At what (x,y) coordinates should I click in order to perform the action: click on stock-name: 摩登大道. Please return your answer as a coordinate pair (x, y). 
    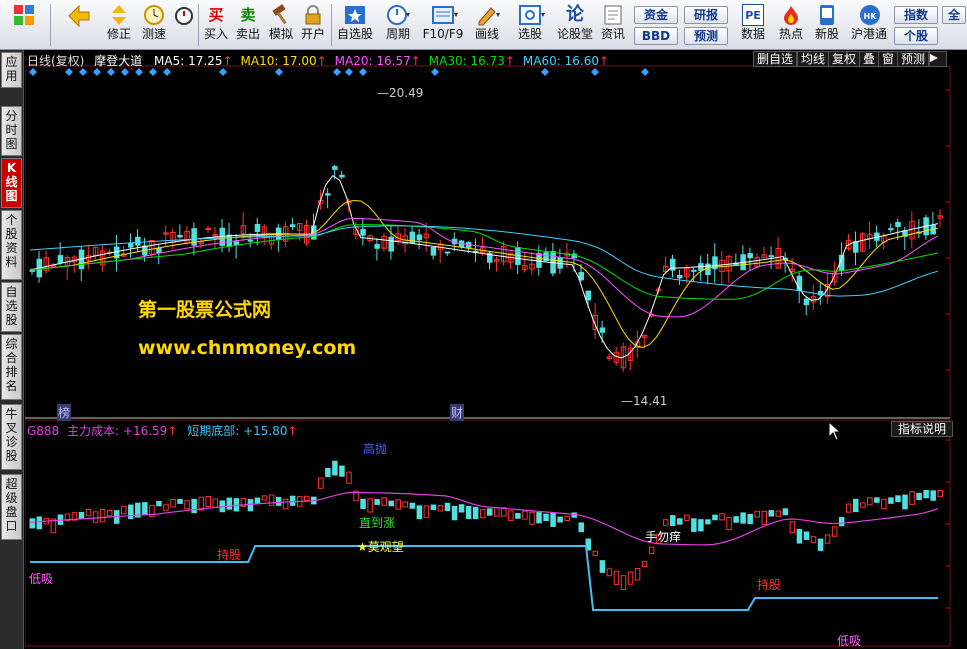
    Looking at the image, I should click on (118, 61).